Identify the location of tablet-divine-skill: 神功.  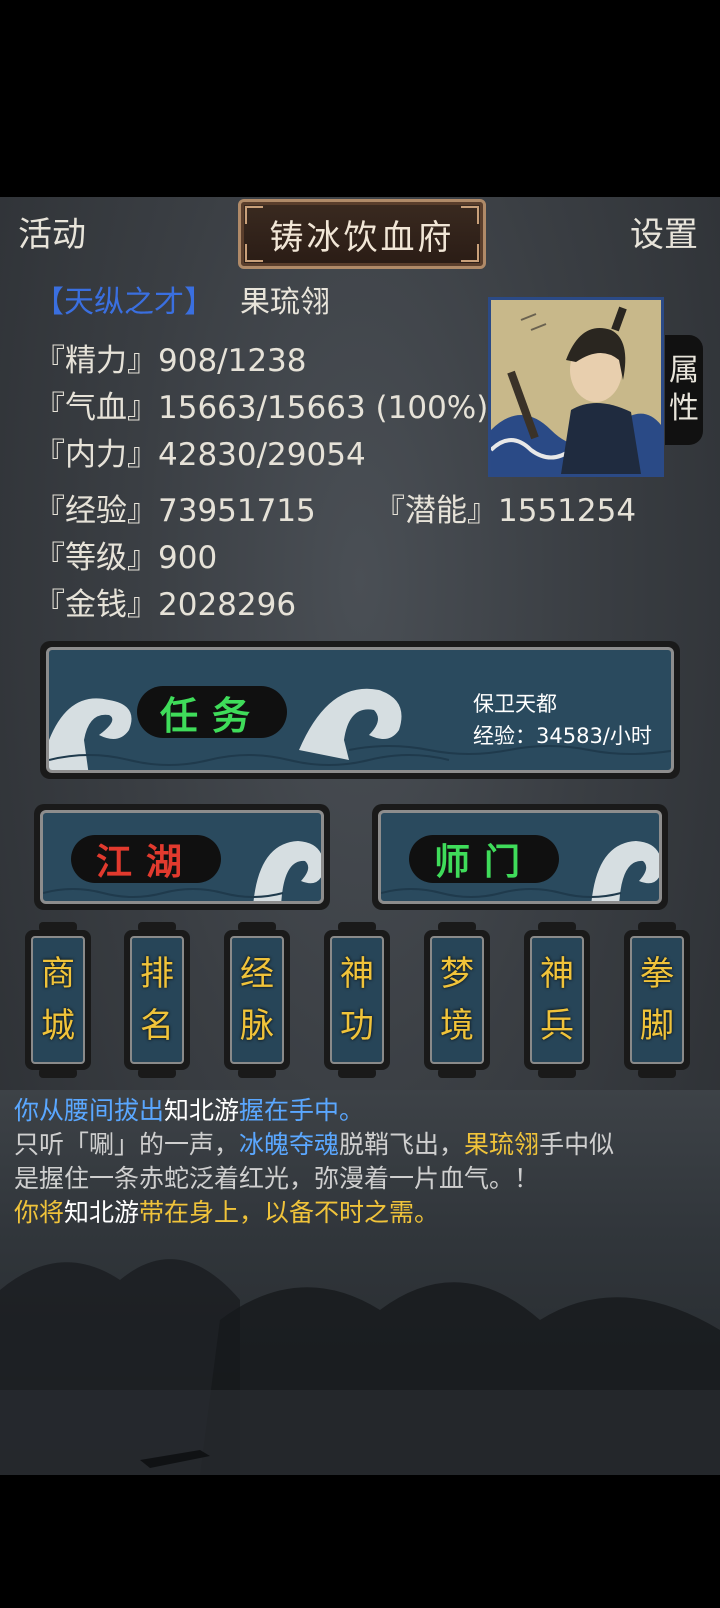
(357, 1000).